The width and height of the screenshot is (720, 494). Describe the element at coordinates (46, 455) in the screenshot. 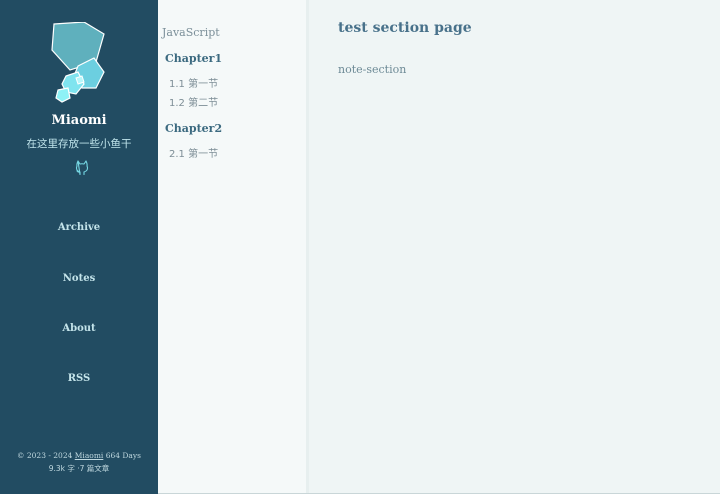

I see `footer-copyright: © 2023 - 2024` at that location.